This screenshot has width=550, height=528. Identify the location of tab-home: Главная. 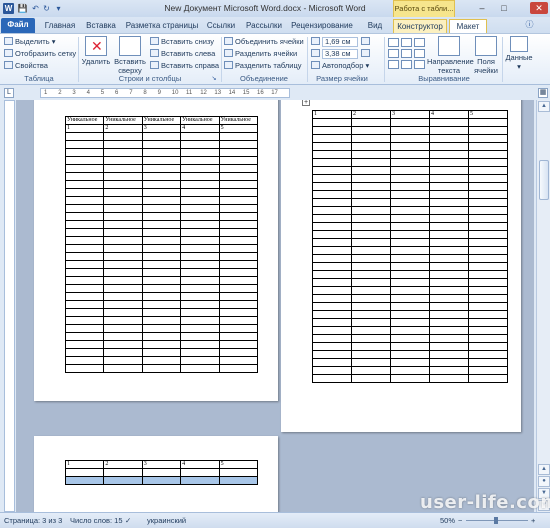
(60, 26).